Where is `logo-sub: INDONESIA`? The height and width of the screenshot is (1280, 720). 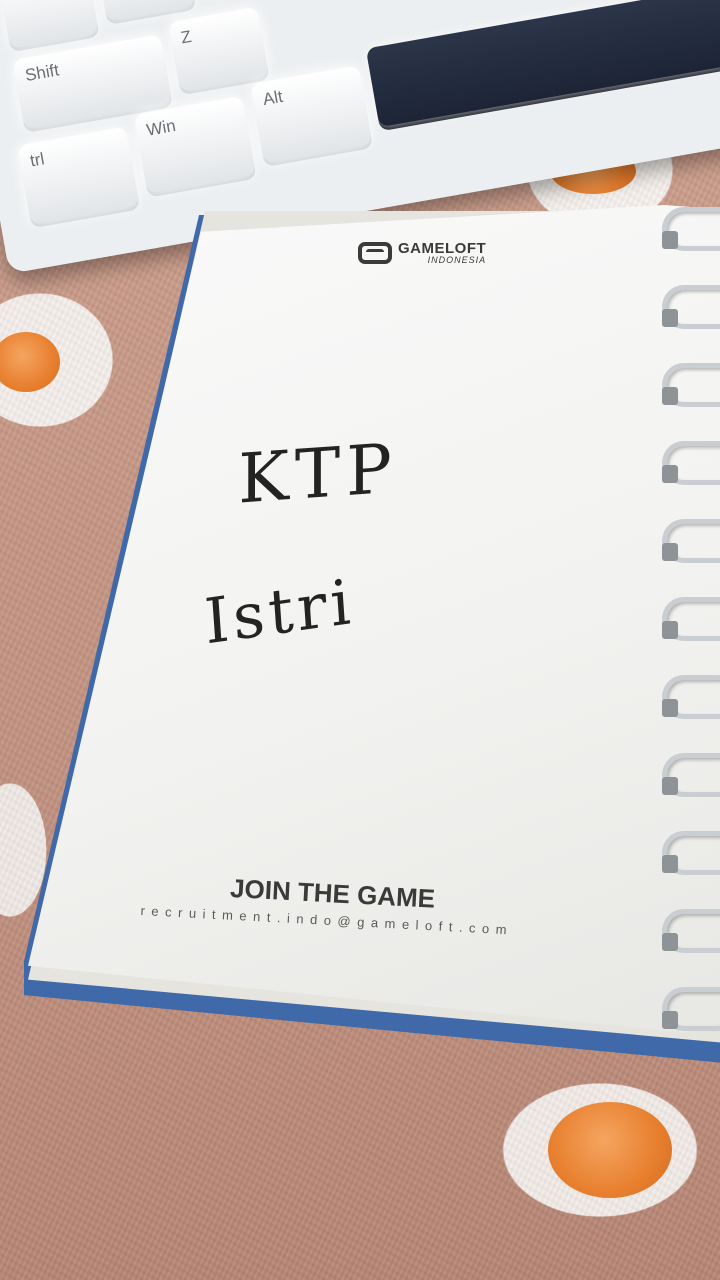 logo-sub: INDONESIA is located at coordinates (457, 260).